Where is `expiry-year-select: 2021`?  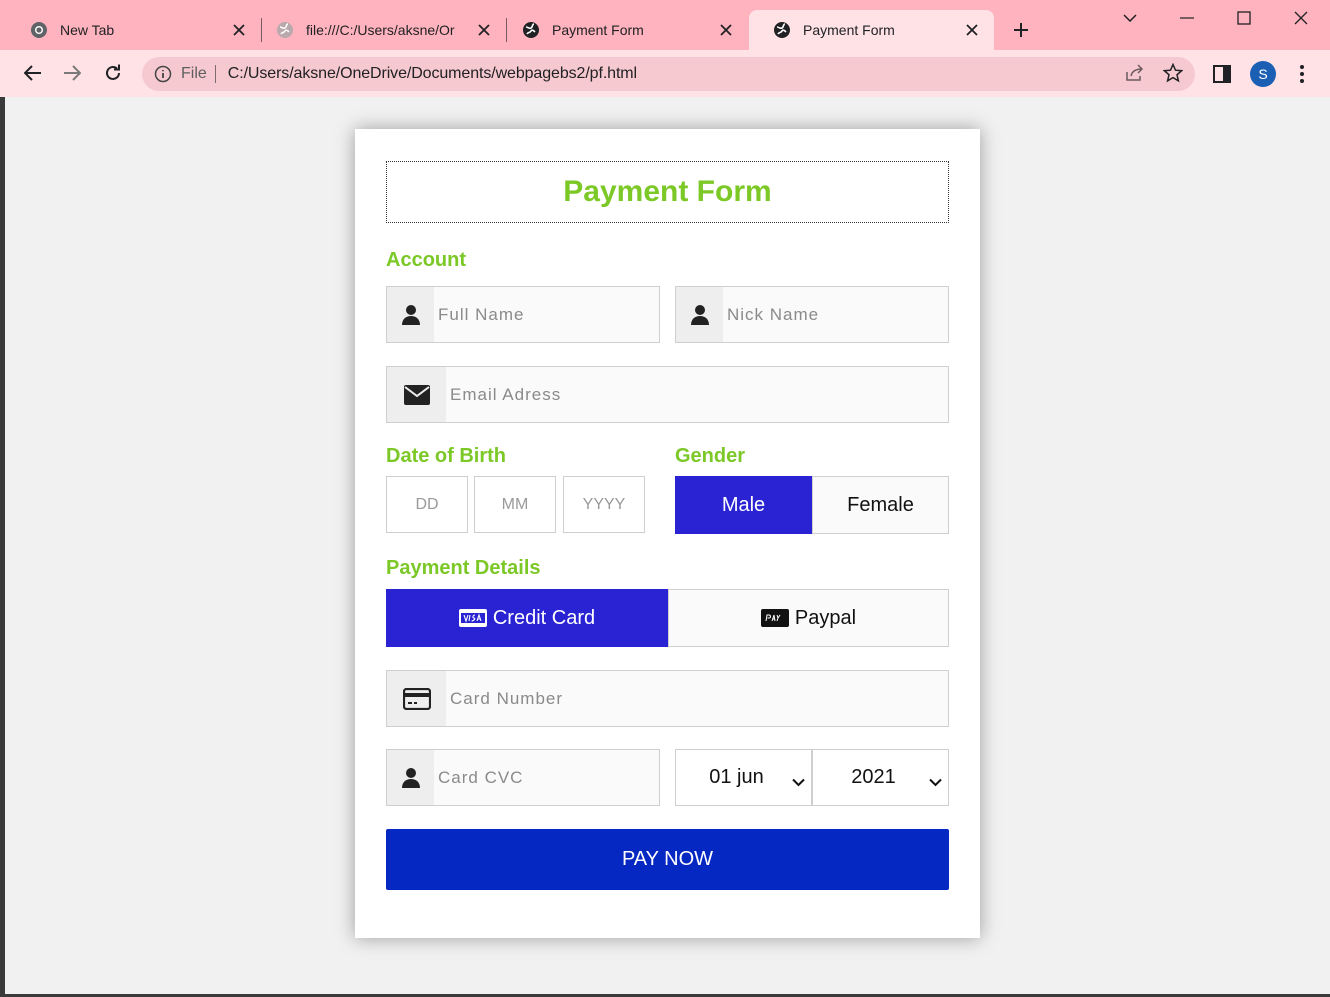 expiry-year-select: 2021 is located at coordinates (880, 777).